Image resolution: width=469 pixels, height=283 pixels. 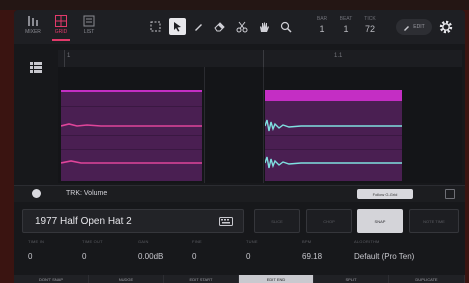 I want to click on sample-clip-selected, so click(x=333, y=135).